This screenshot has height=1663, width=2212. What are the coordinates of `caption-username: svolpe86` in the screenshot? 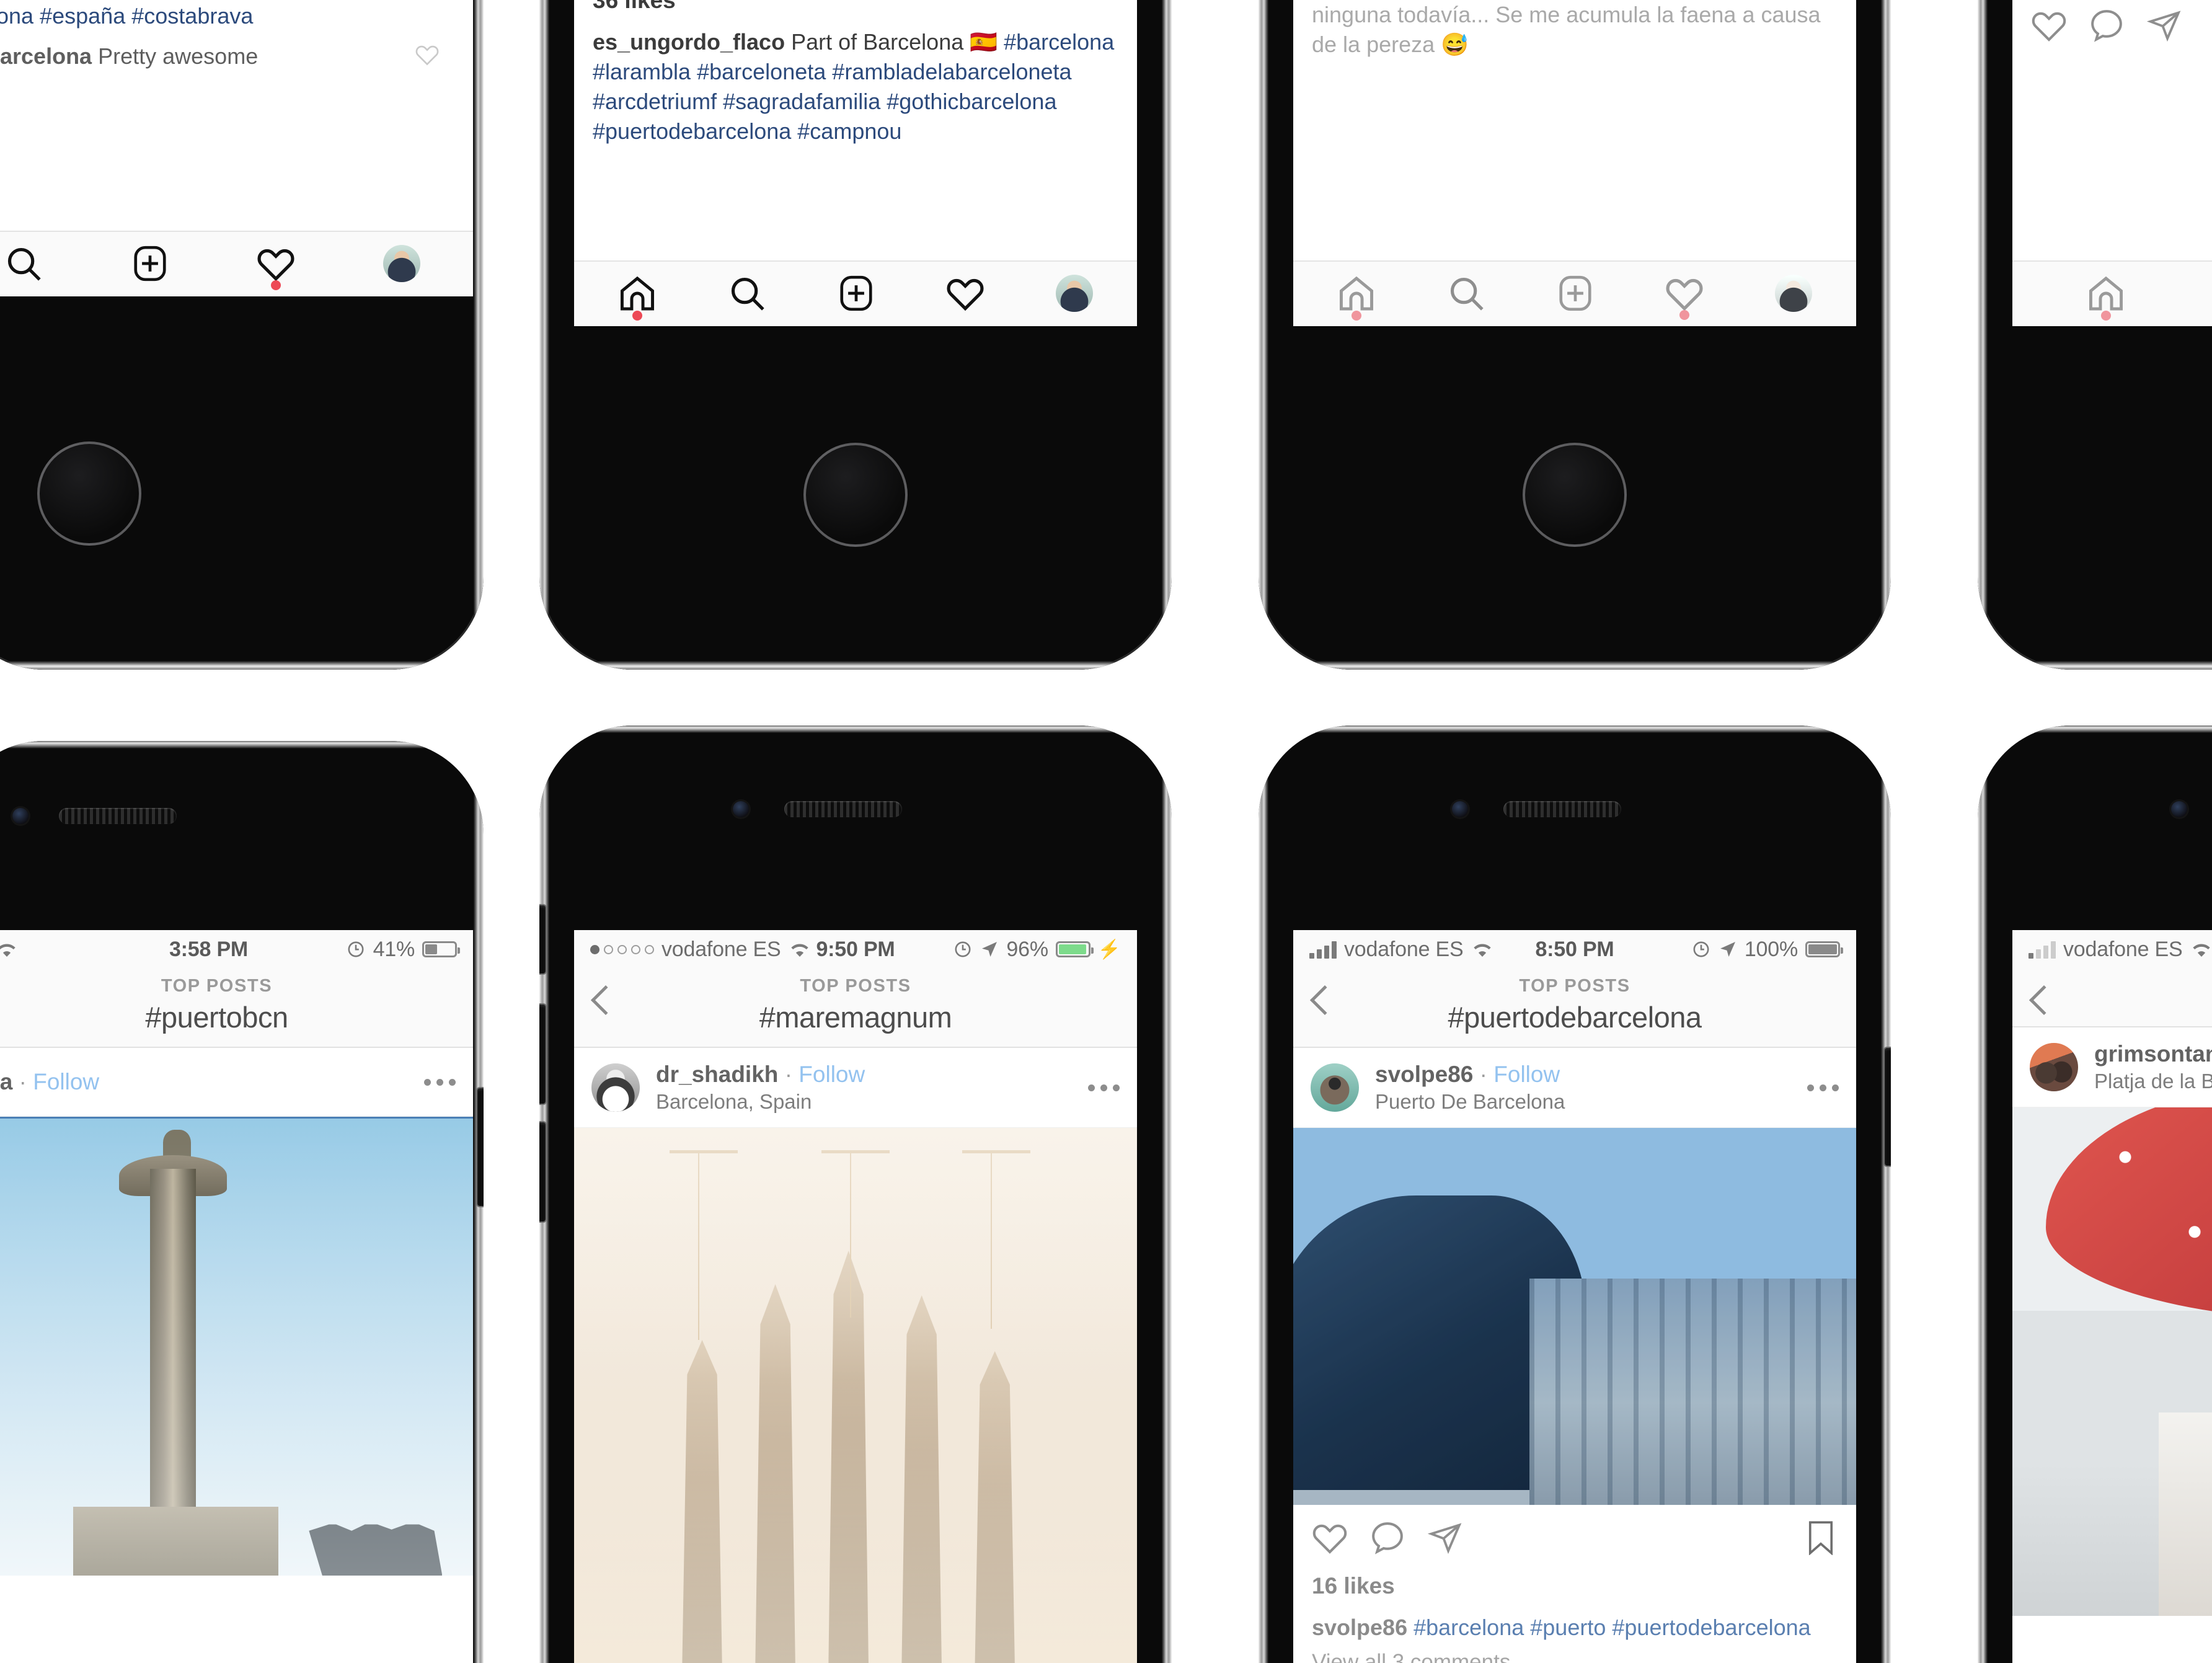 It's located at (1359, 1627).